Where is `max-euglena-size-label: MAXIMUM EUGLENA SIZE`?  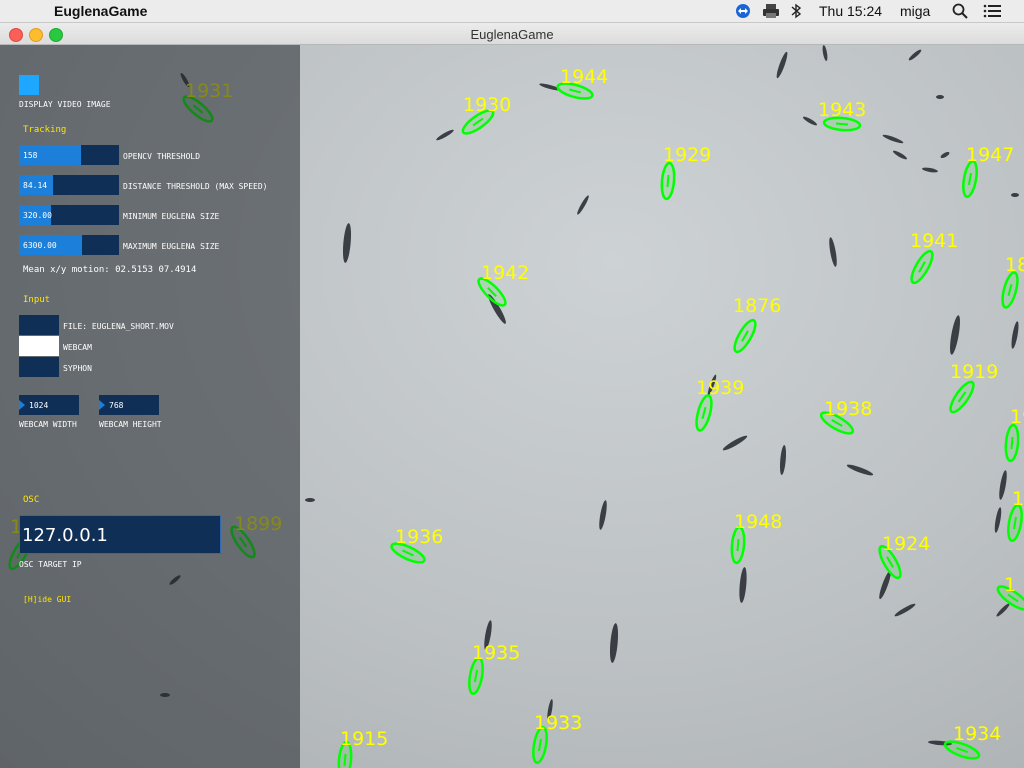
max-euglena-size-label: MAXIMUM EUGLENA SIZE is located at coordinates (171, 246).